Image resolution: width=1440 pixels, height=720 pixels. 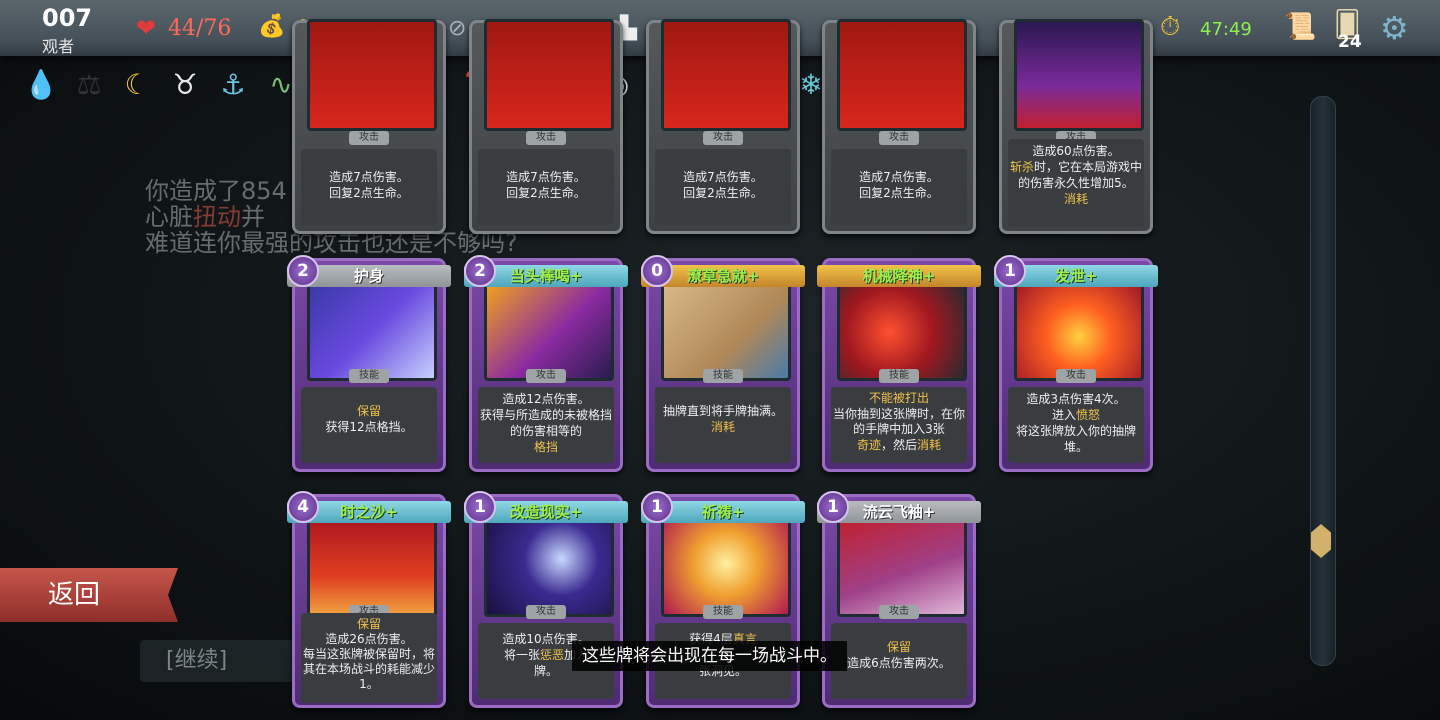 I want to click on card-crush-joints: 当头棒喝+ 2 攻击 造成12点伤害。 获得与所造成的未被格挡的伤害相等的 格挡, so click(x=546, y=363).